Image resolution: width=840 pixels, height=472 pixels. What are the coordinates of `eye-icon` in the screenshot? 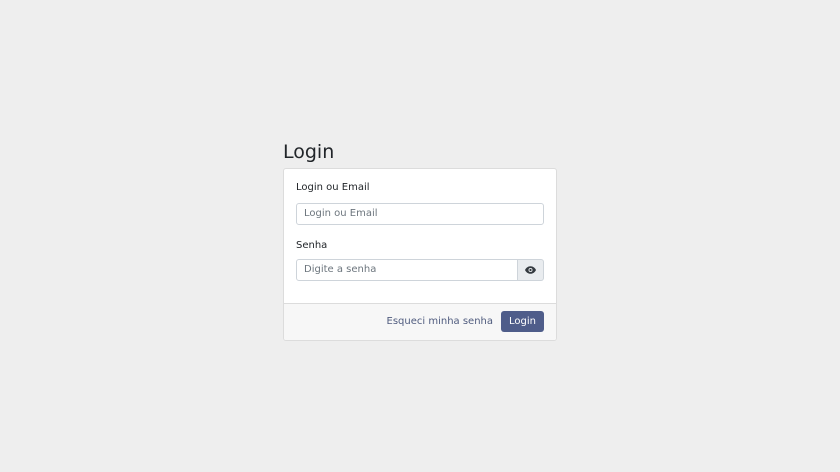 It's located at (530, 269).